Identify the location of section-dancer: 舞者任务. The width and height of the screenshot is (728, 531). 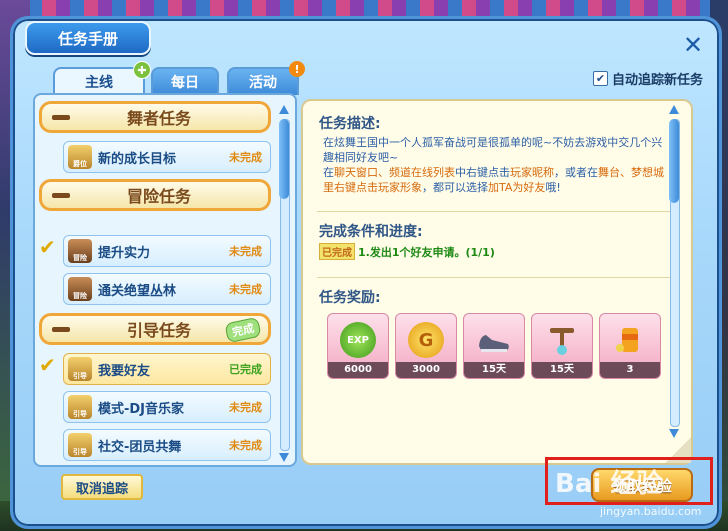
(155, 117).